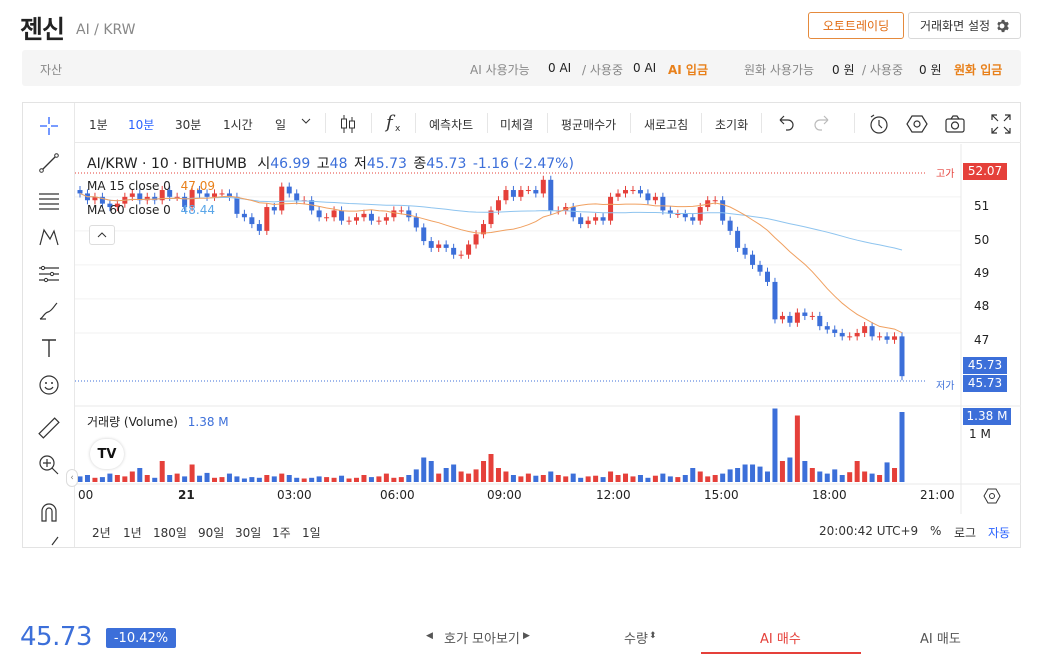  I want to click on toolbar-divider, so click(415, 123).